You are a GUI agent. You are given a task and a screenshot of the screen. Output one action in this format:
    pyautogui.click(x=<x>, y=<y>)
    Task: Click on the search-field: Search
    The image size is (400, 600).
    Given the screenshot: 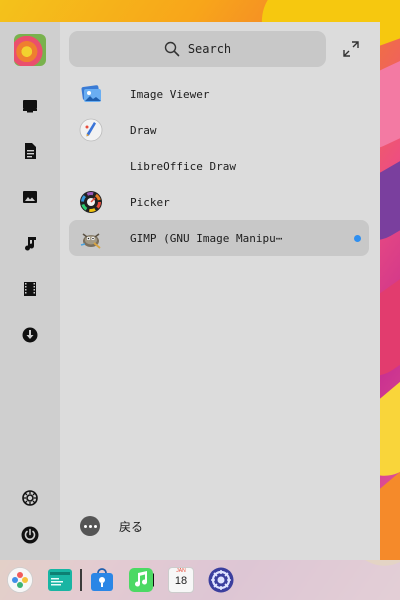 What is the action you would take?
    pyautogui.click(x=197, y=49)
    